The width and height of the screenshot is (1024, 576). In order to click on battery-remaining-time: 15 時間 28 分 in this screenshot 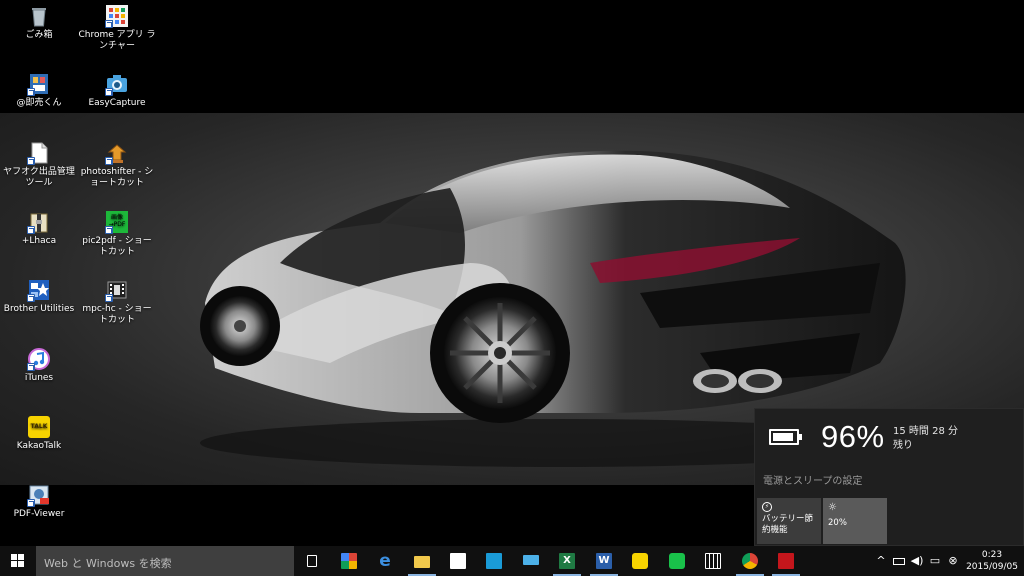, I will do `click(925, 431)`.